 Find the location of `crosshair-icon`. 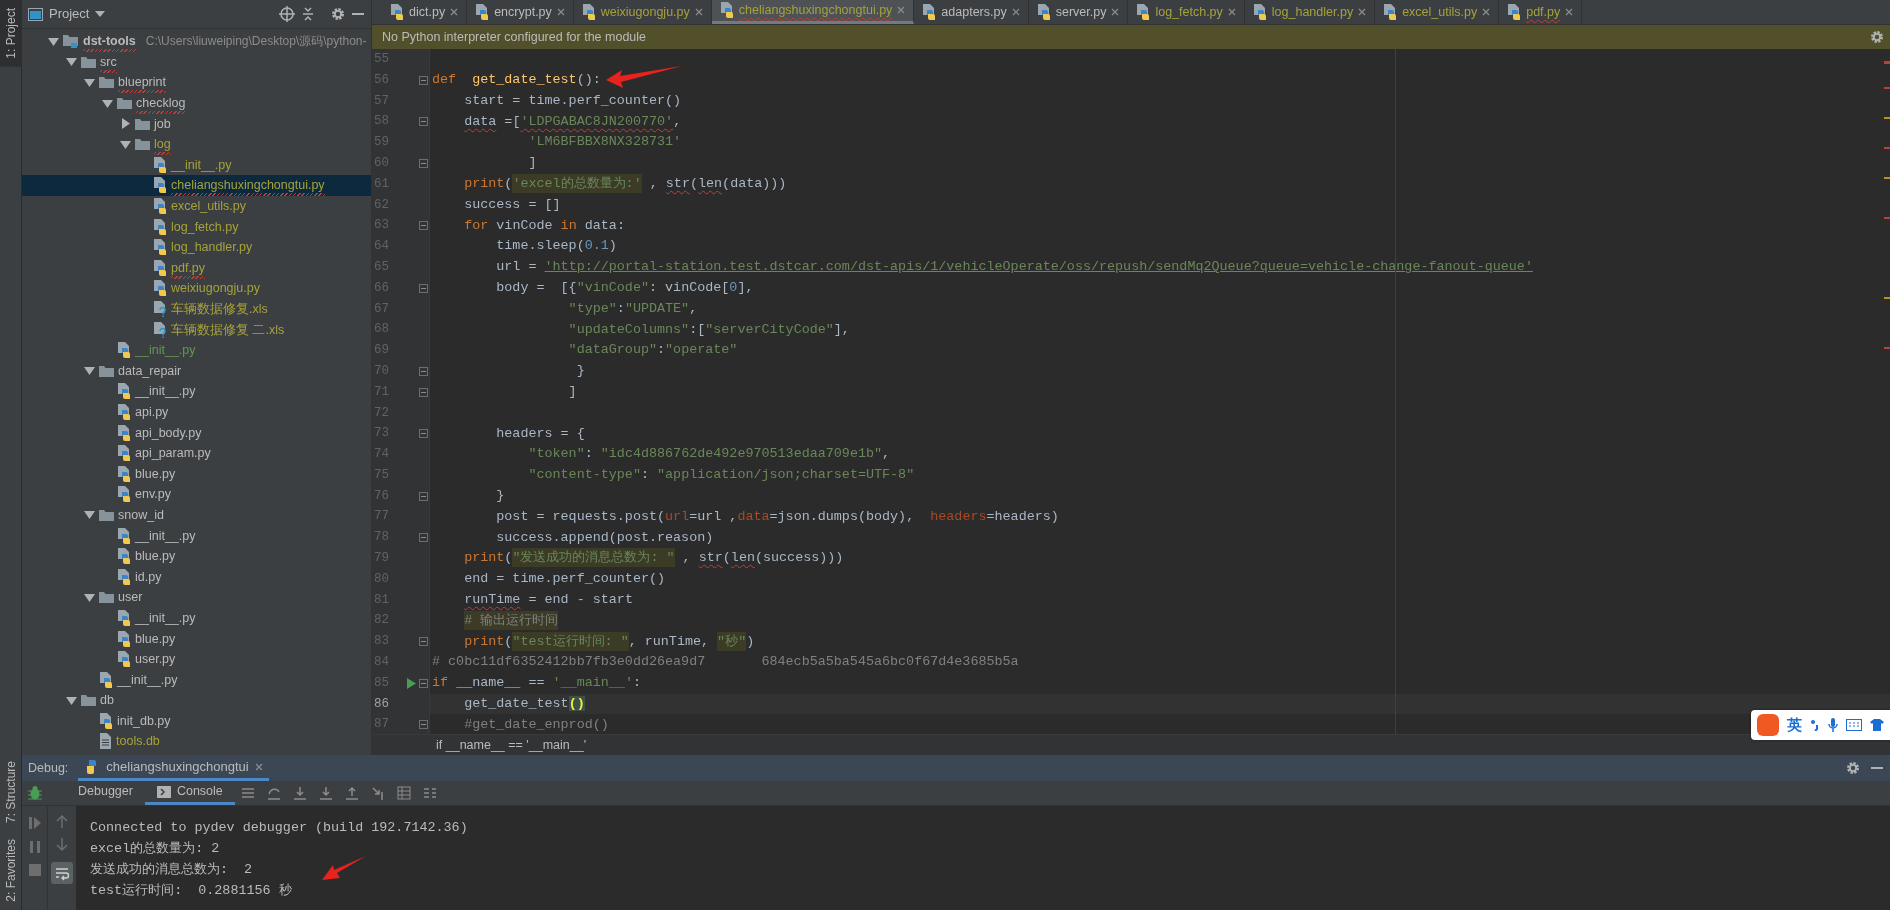

crosshair-icon is located at coordinates (287, 14).